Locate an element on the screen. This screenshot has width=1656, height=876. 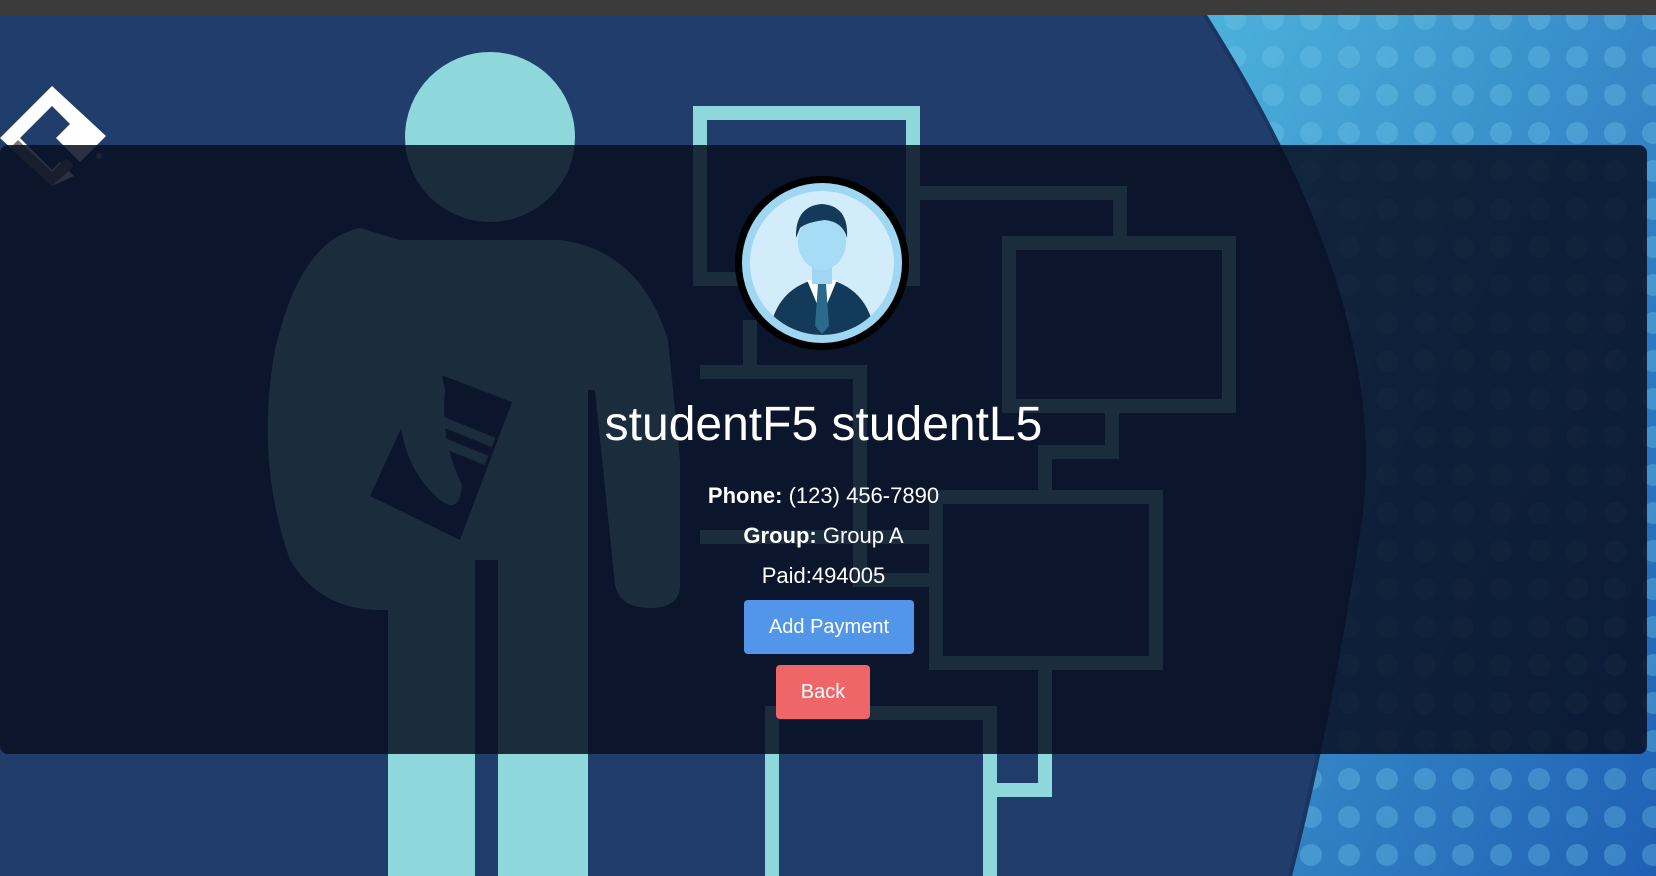
group-value: Group A is located at coordinates (863, 535).